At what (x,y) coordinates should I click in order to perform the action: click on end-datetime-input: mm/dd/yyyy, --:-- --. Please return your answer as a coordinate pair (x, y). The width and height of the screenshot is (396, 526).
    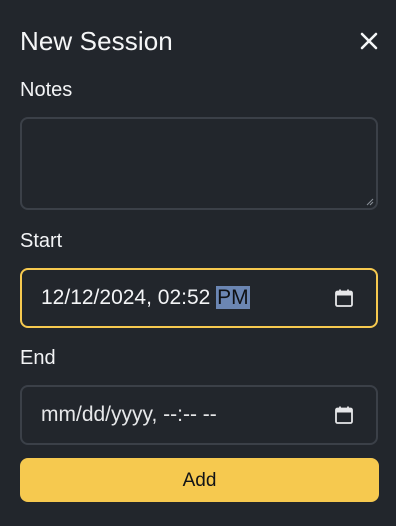
    Looking at the image, I should click on (199, 415).